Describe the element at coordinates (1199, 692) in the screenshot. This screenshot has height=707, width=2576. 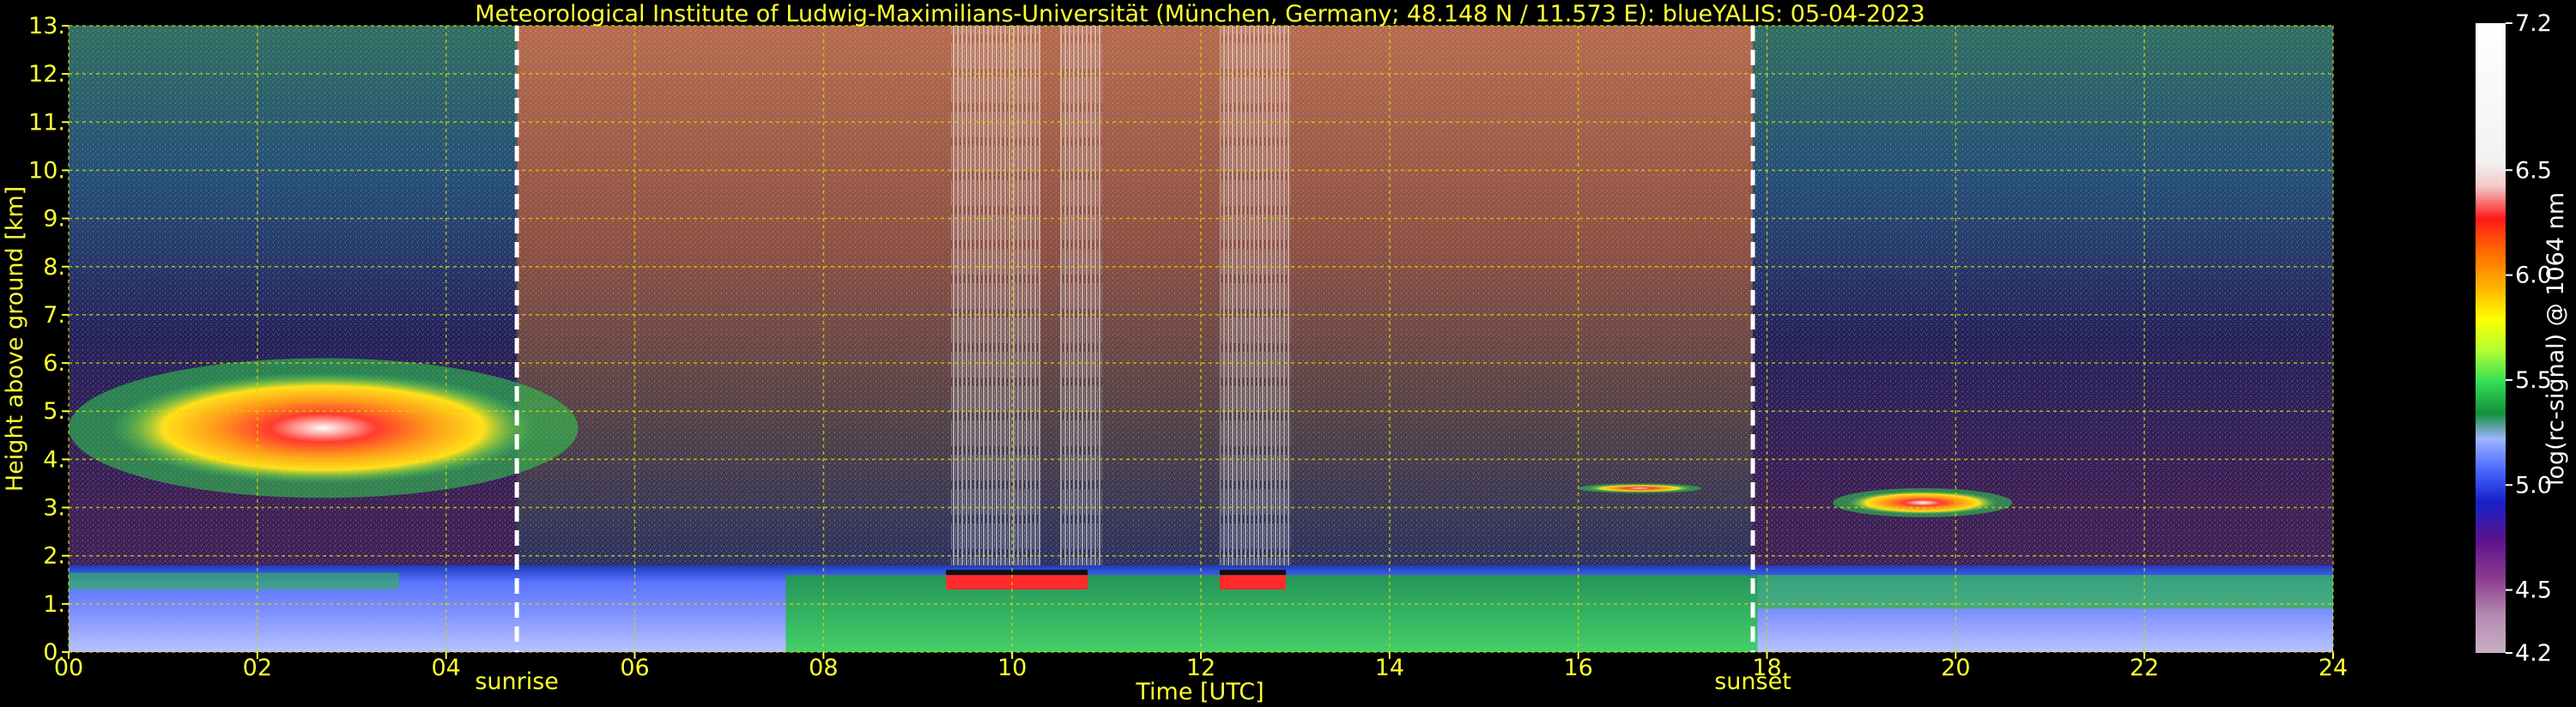
I see `x-axis-label: Time [UTC]` at that location.